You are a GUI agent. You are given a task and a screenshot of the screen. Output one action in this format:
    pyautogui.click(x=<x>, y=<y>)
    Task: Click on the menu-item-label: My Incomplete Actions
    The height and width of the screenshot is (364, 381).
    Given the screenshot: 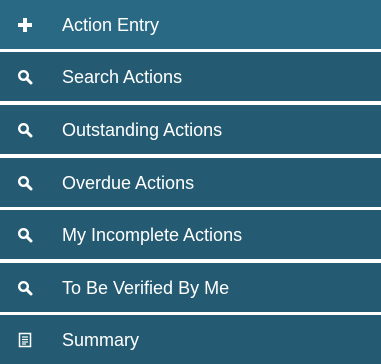 What is the action you would take?
    pyautogui.click(x=152, y=234)
    